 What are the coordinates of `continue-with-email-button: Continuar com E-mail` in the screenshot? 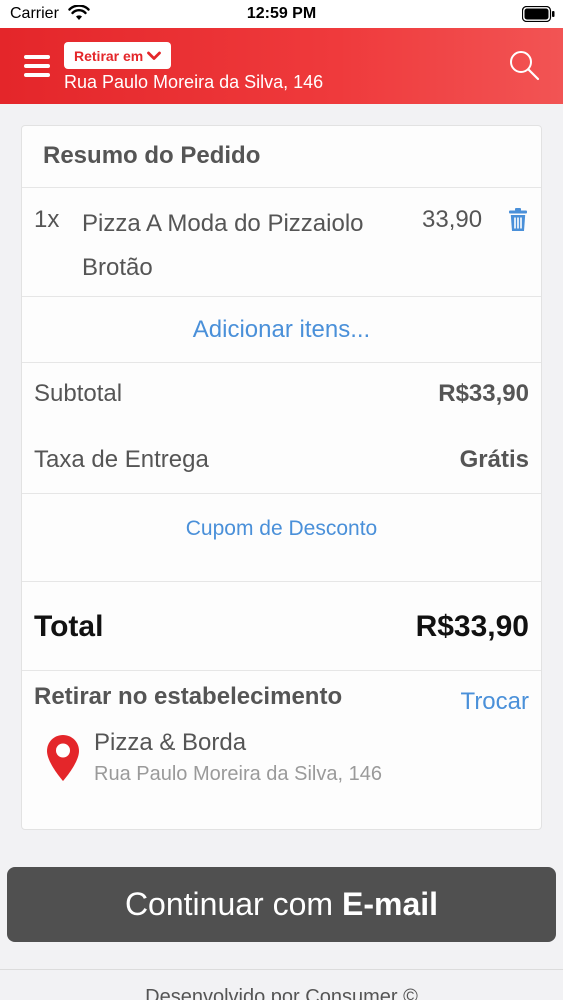 It's located at (281, 904).